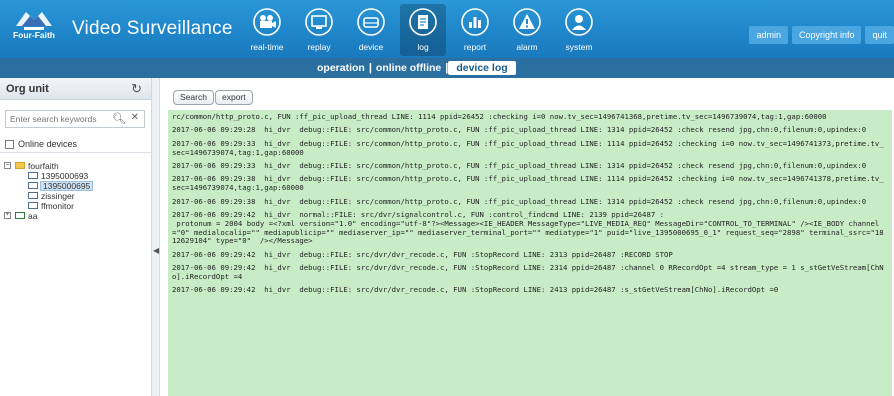 The height and width of the screenshot is (396, 894). I want to click on user-button: admin, so click(768, 35).